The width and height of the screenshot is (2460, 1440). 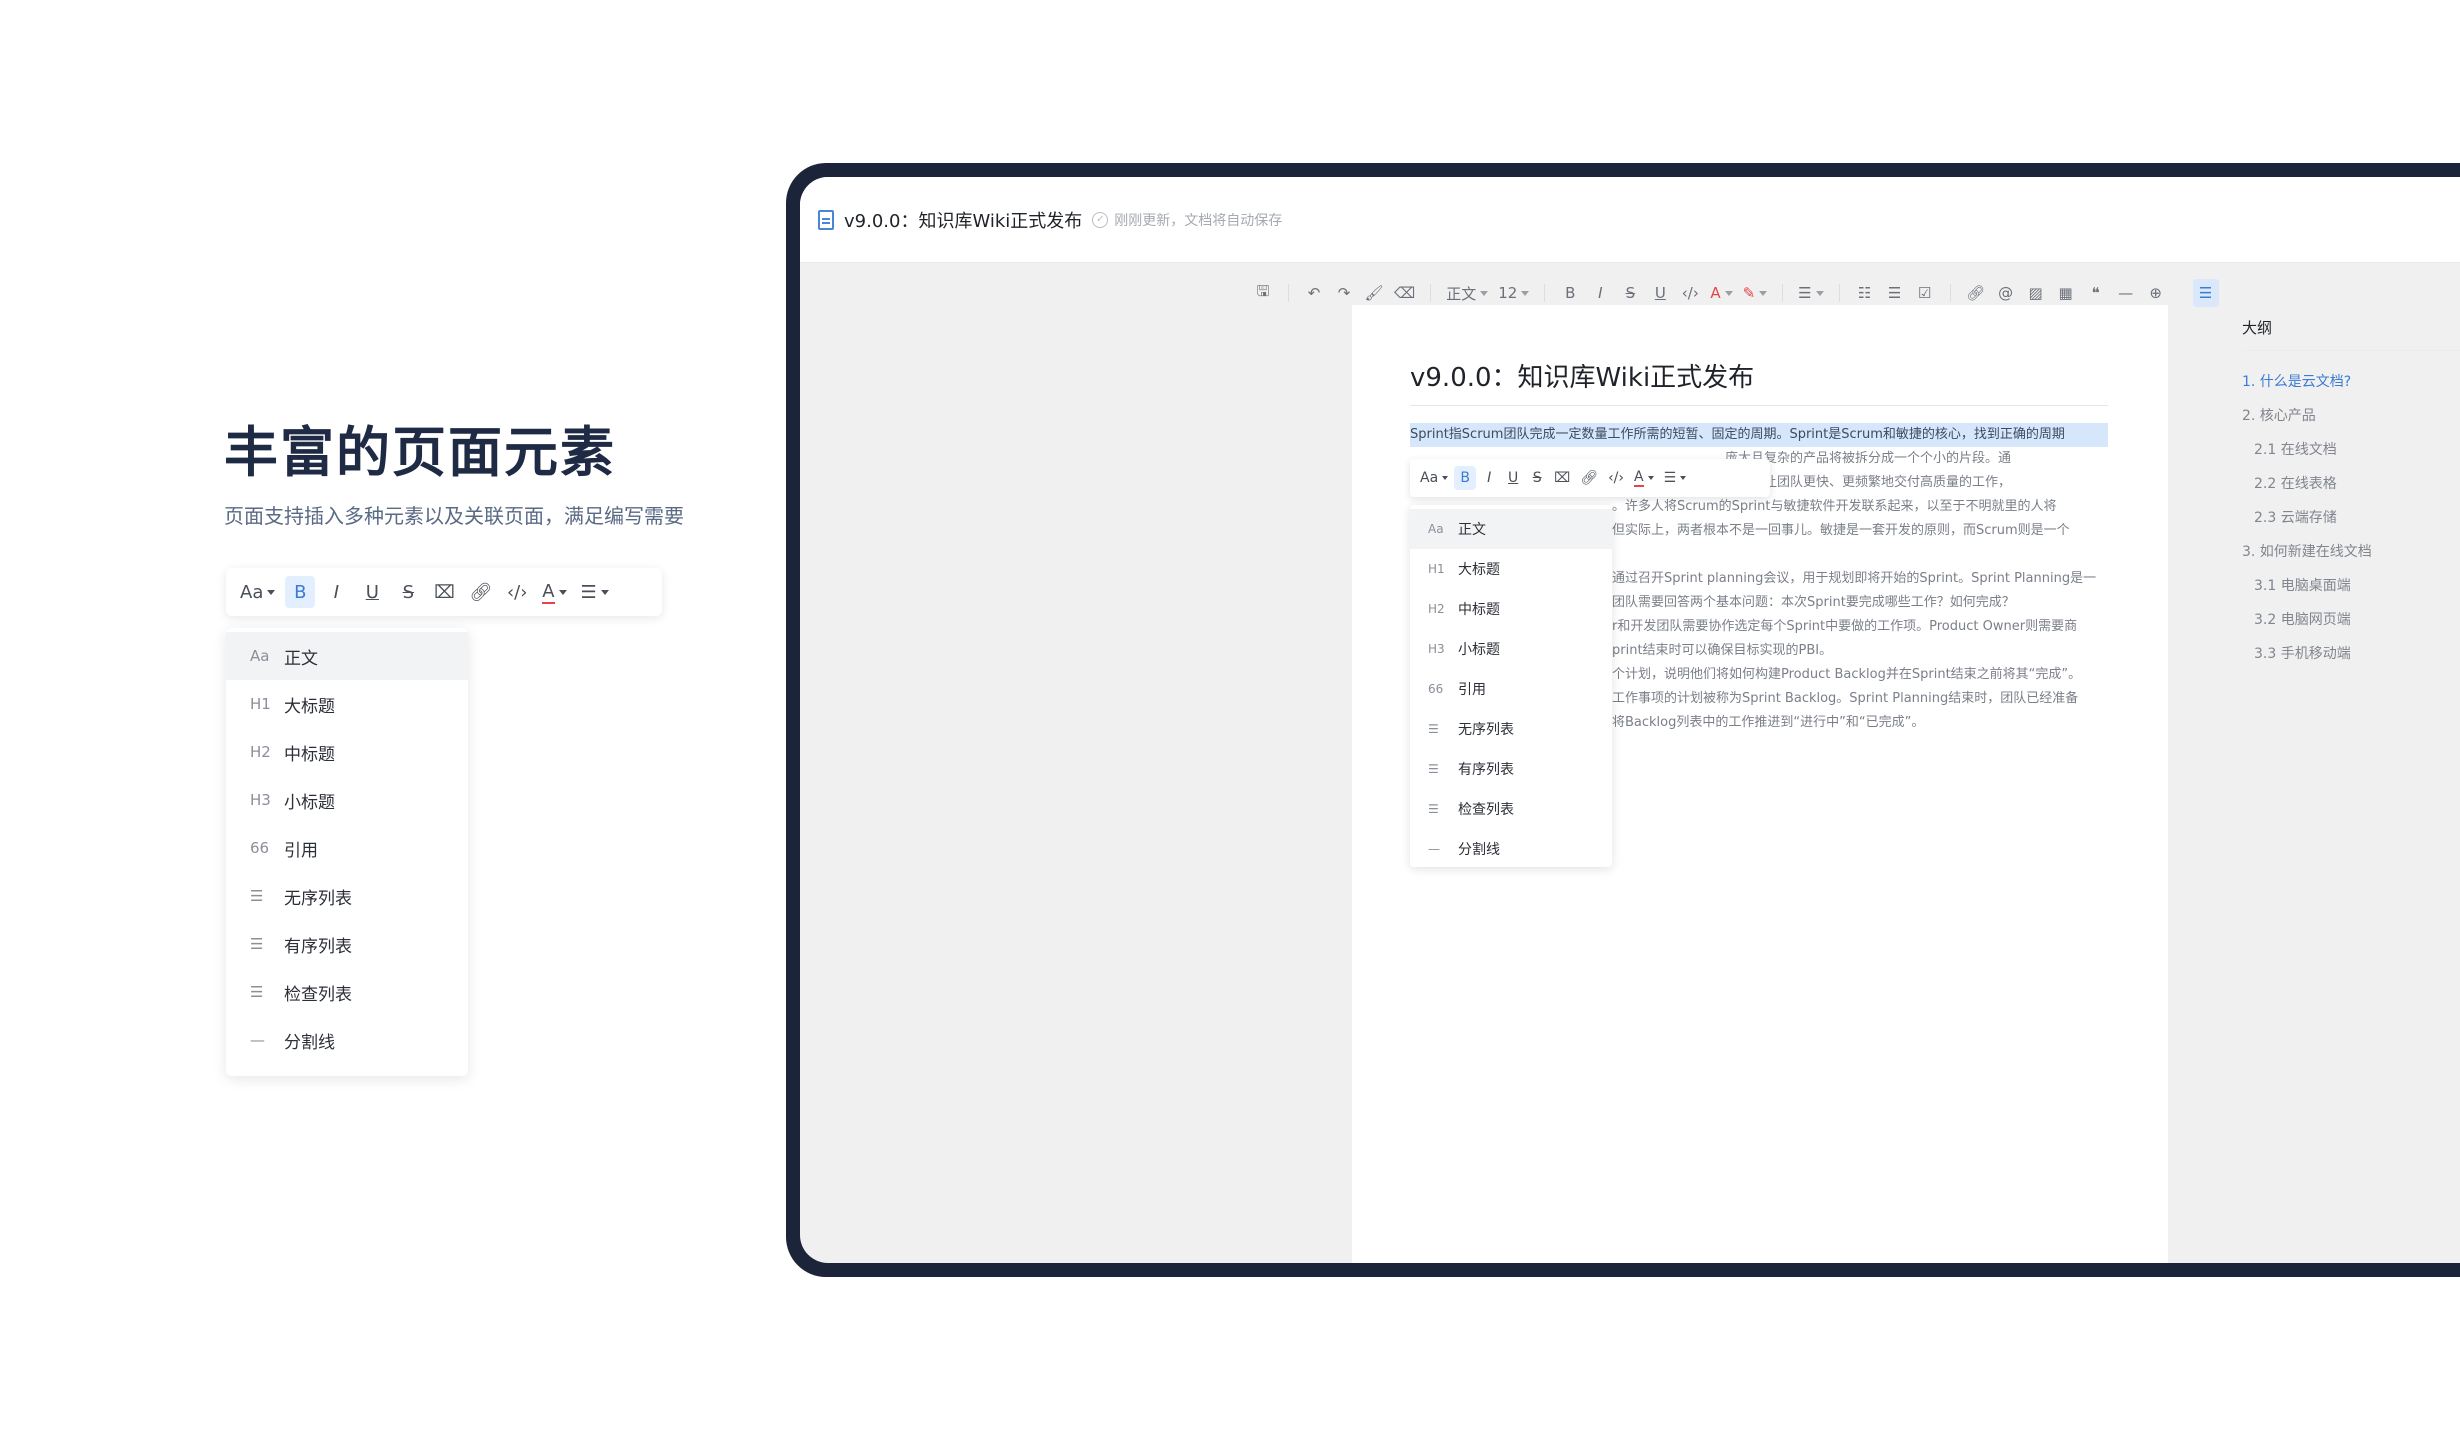 What do you see at coordinates (2351, 654) in the screenshot?
I see `outline-item: 3.3 手机移动端` at bounding box center [2351, 654].